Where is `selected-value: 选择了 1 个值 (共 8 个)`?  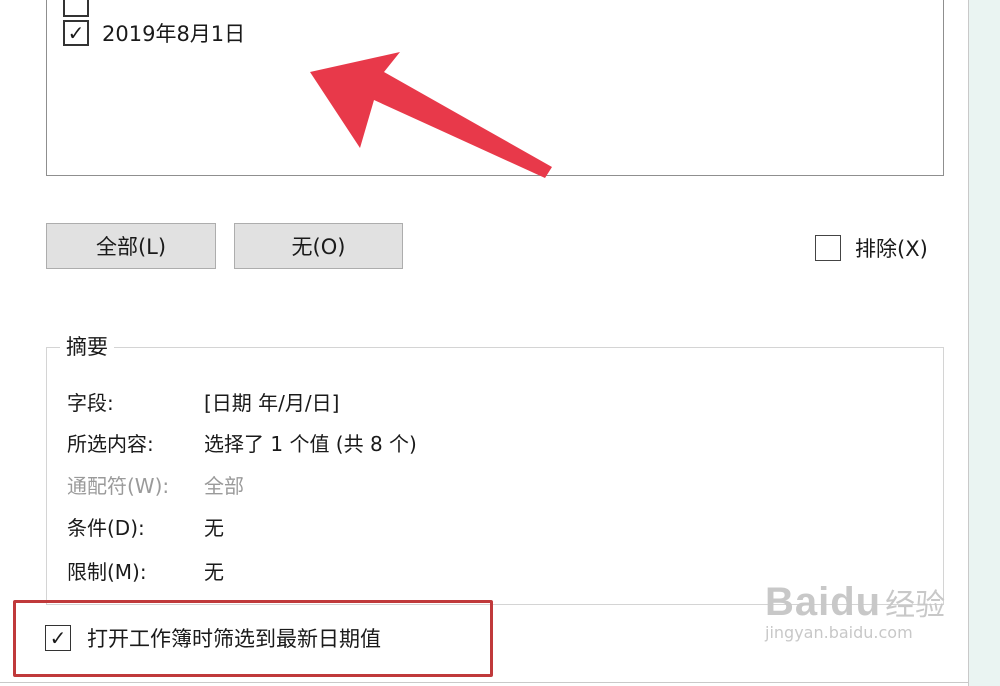 selected-value: 选择了 1 个值 (共 8 个) is located at coordinates (310, 444).